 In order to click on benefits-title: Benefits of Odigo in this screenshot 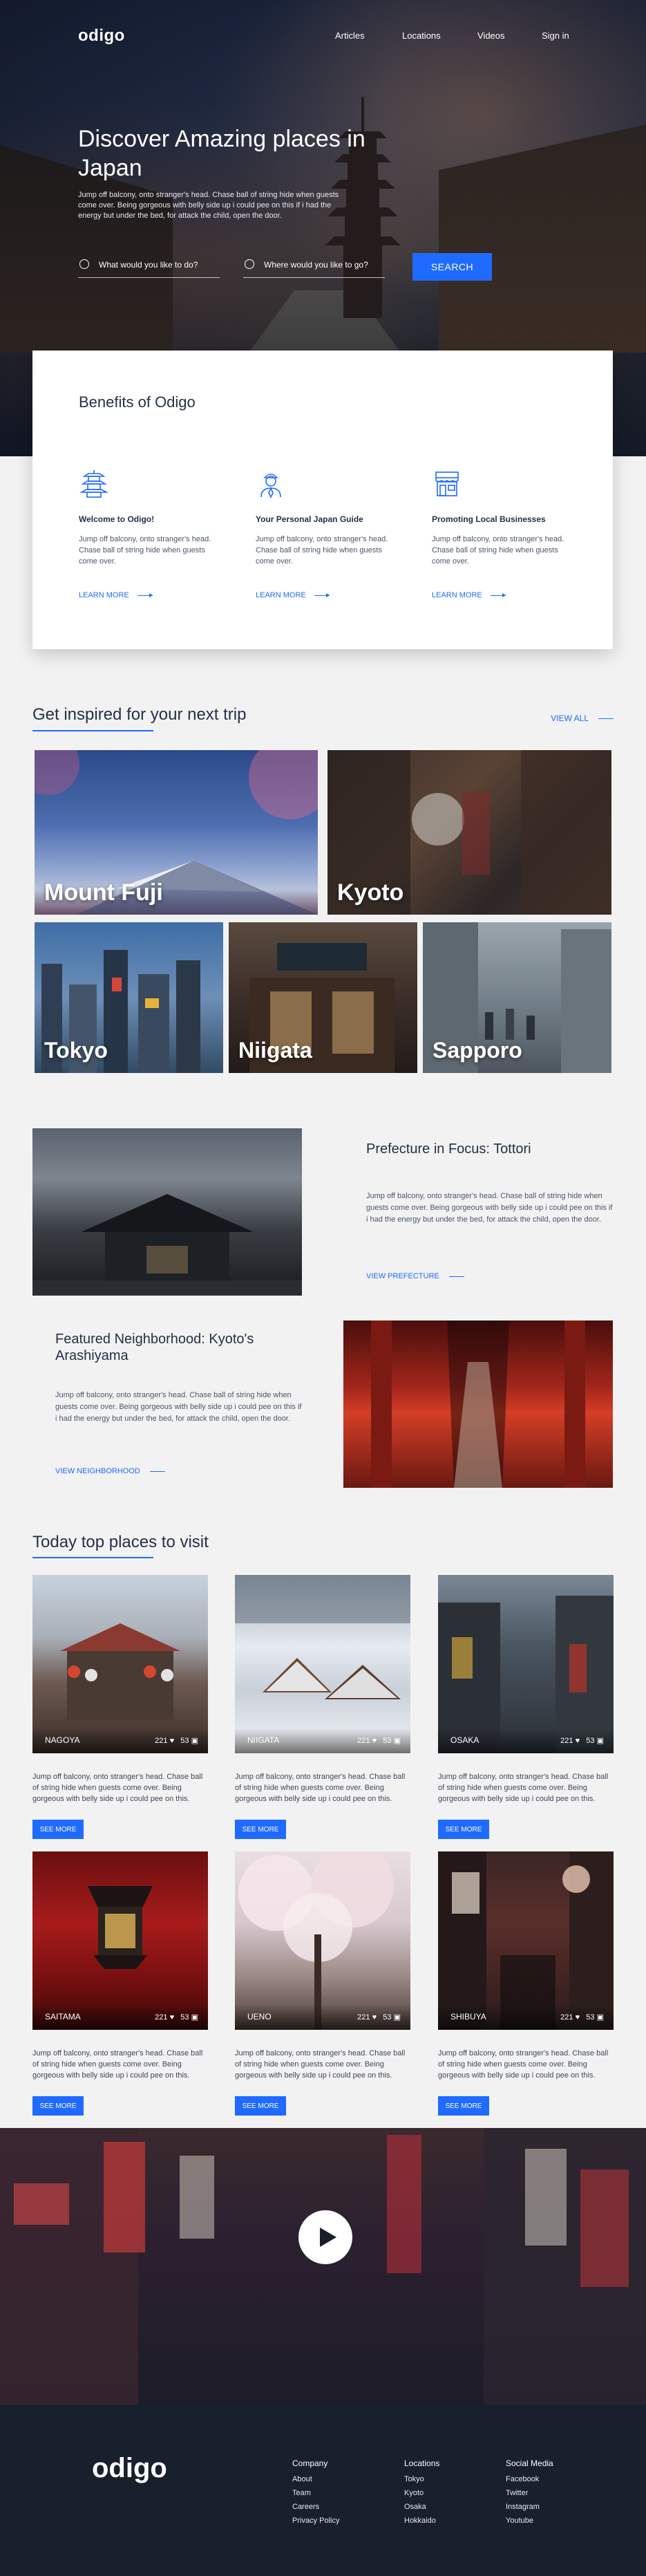, I will do `click(137, 402)`.